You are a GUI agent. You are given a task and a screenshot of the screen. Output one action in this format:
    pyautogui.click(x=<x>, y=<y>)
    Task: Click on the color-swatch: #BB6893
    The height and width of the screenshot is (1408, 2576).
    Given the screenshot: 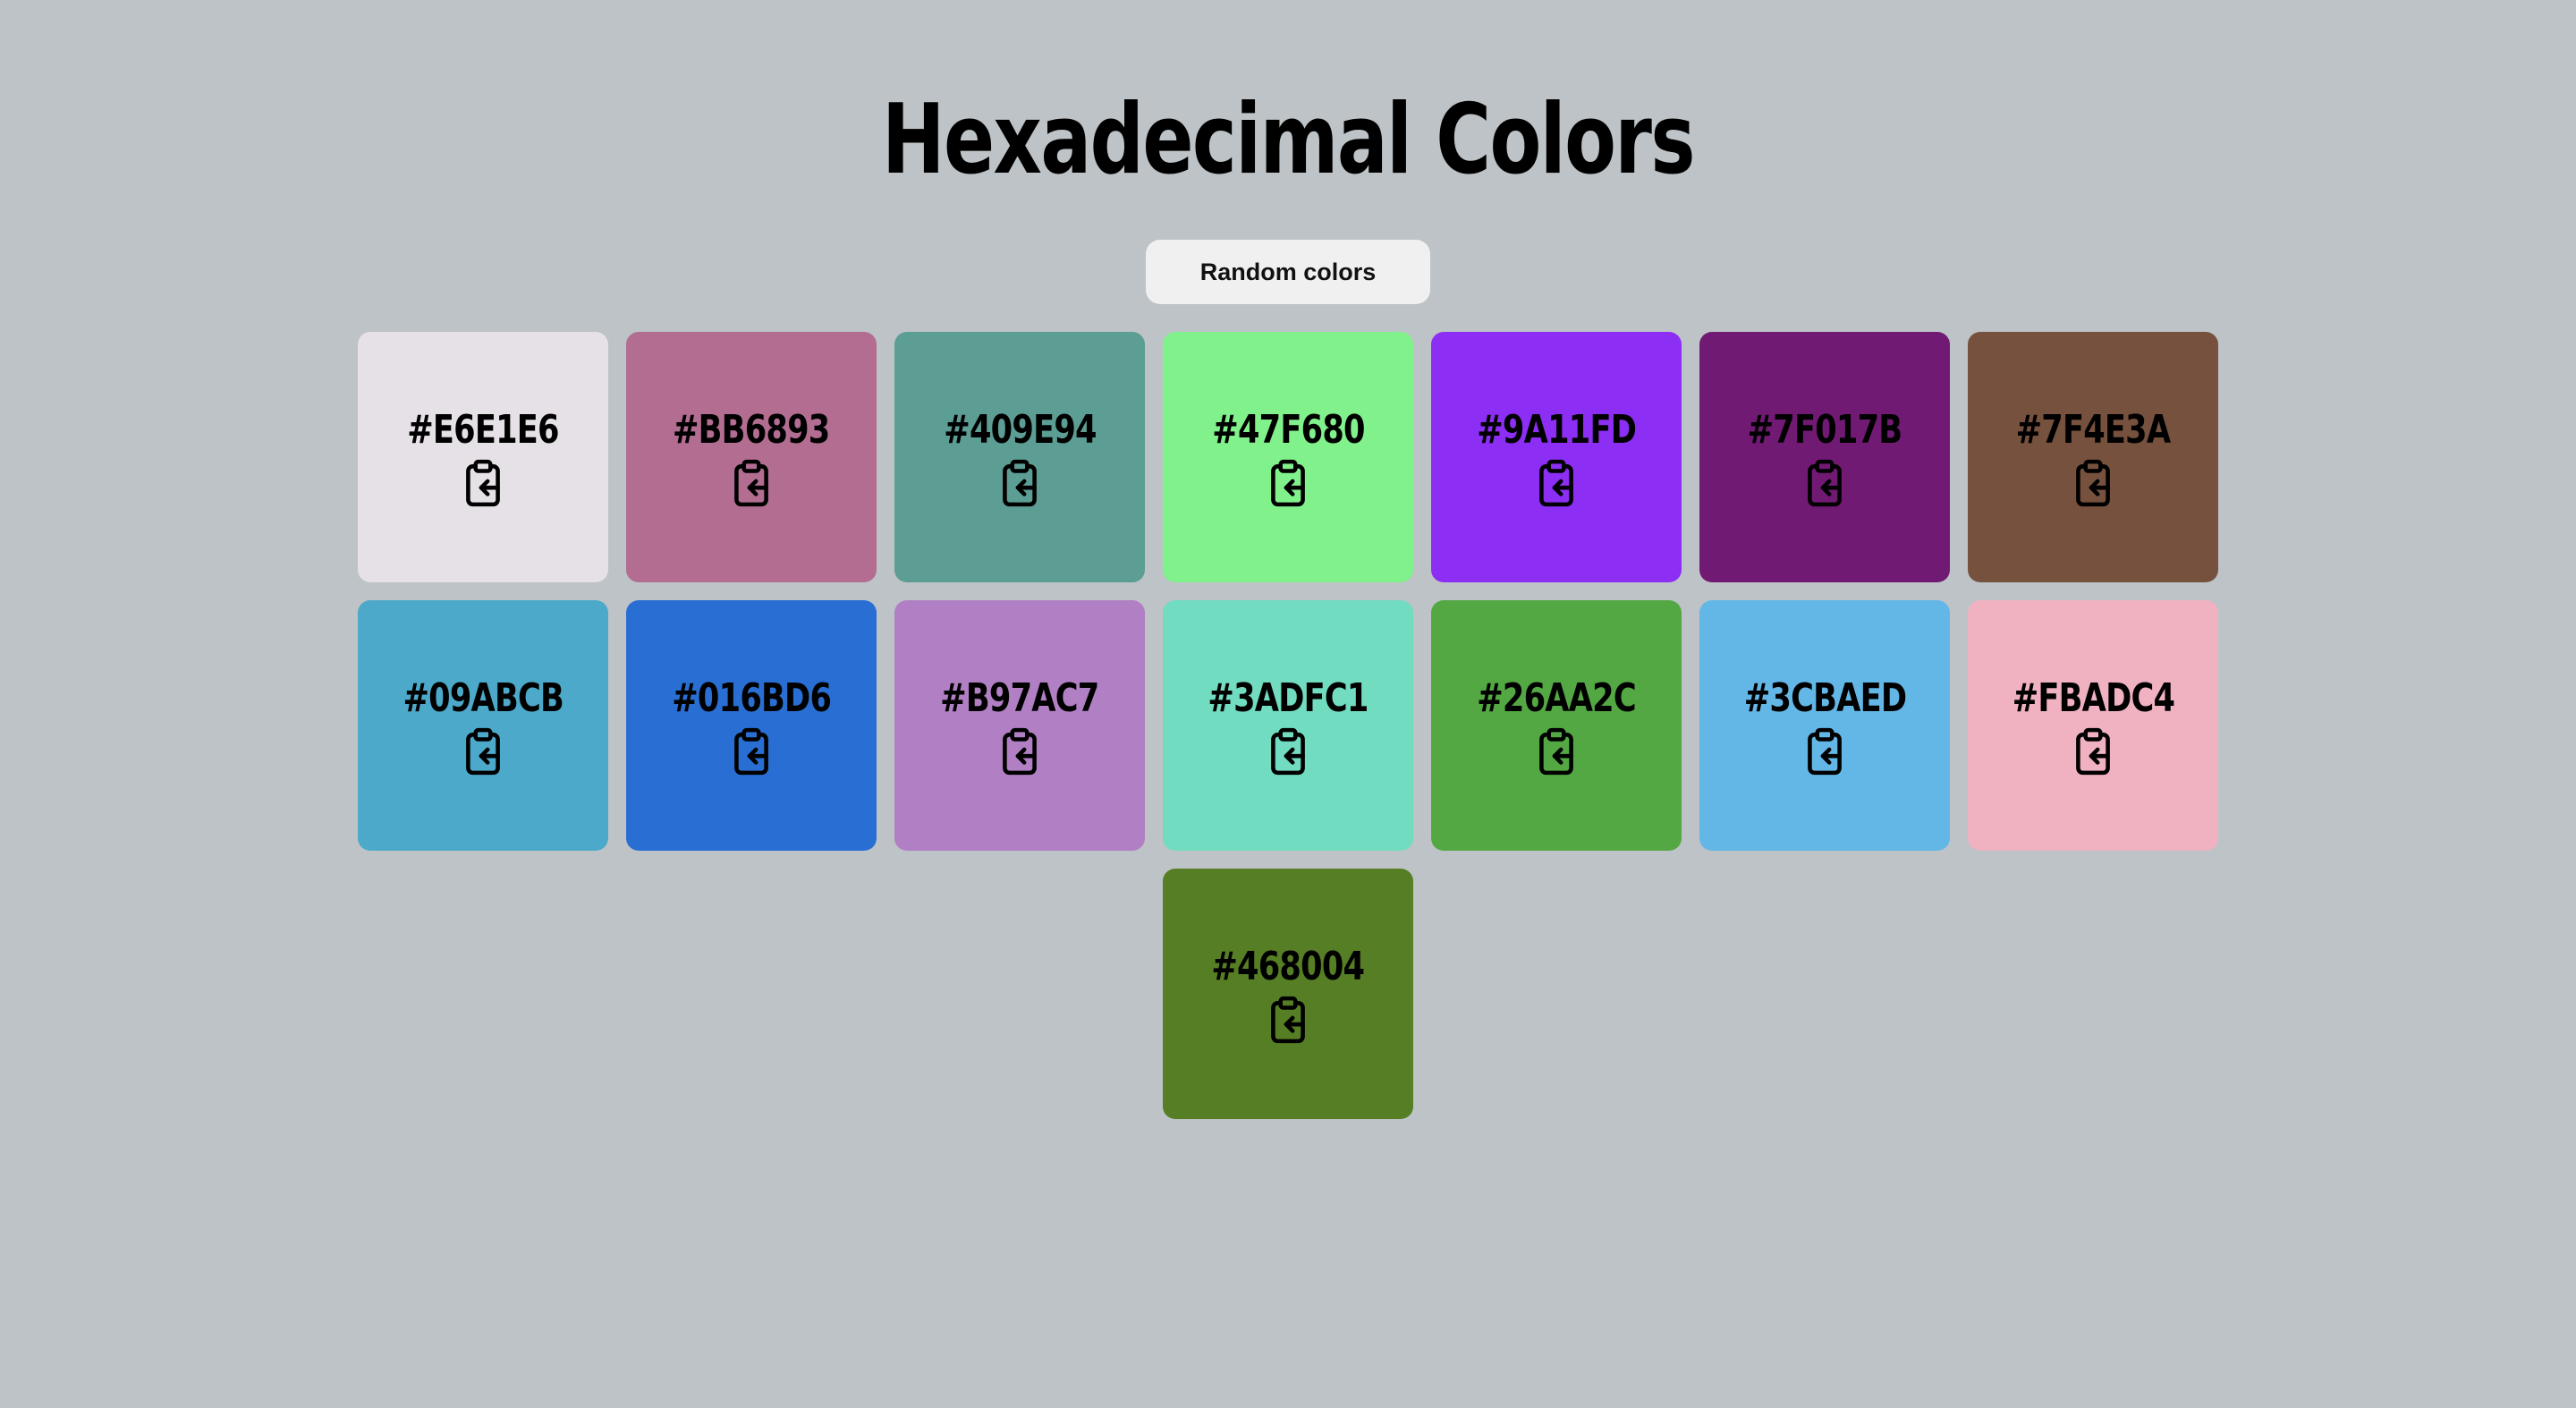 What is the action you would take?
    pyautogui.click(x=751, y=457)
    